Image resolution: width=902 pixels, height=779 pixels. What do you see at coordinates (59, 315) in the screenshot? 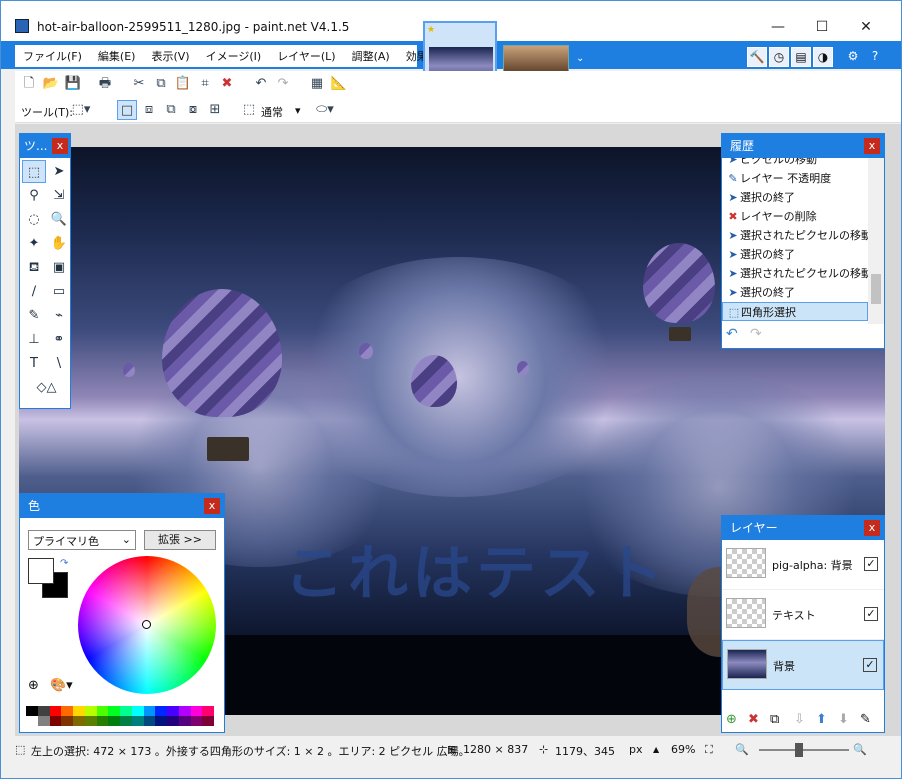
I see `color-picker-tool-icon: ⌁` at bounding box center [59, 315].